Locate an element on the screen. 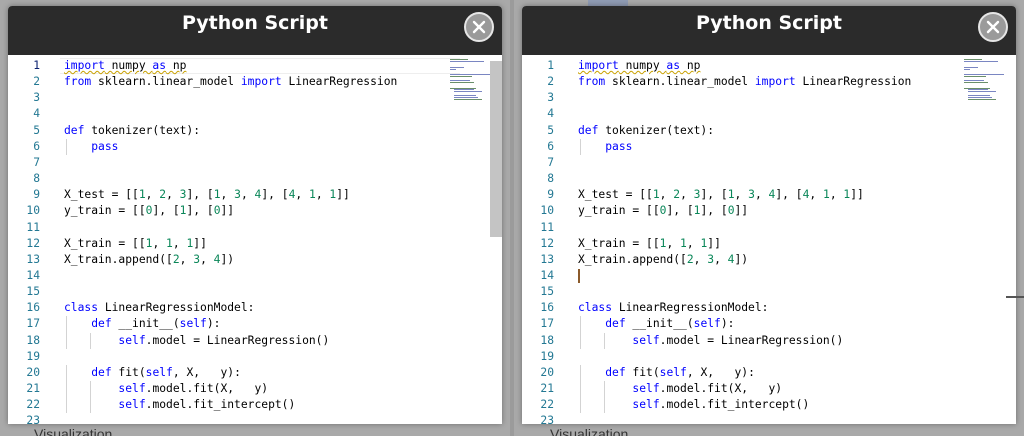 Image resolution: width=1024 pixels, height=436 pixels. background-visualization-label-right: Visualization is located at coordinates (589, 431).